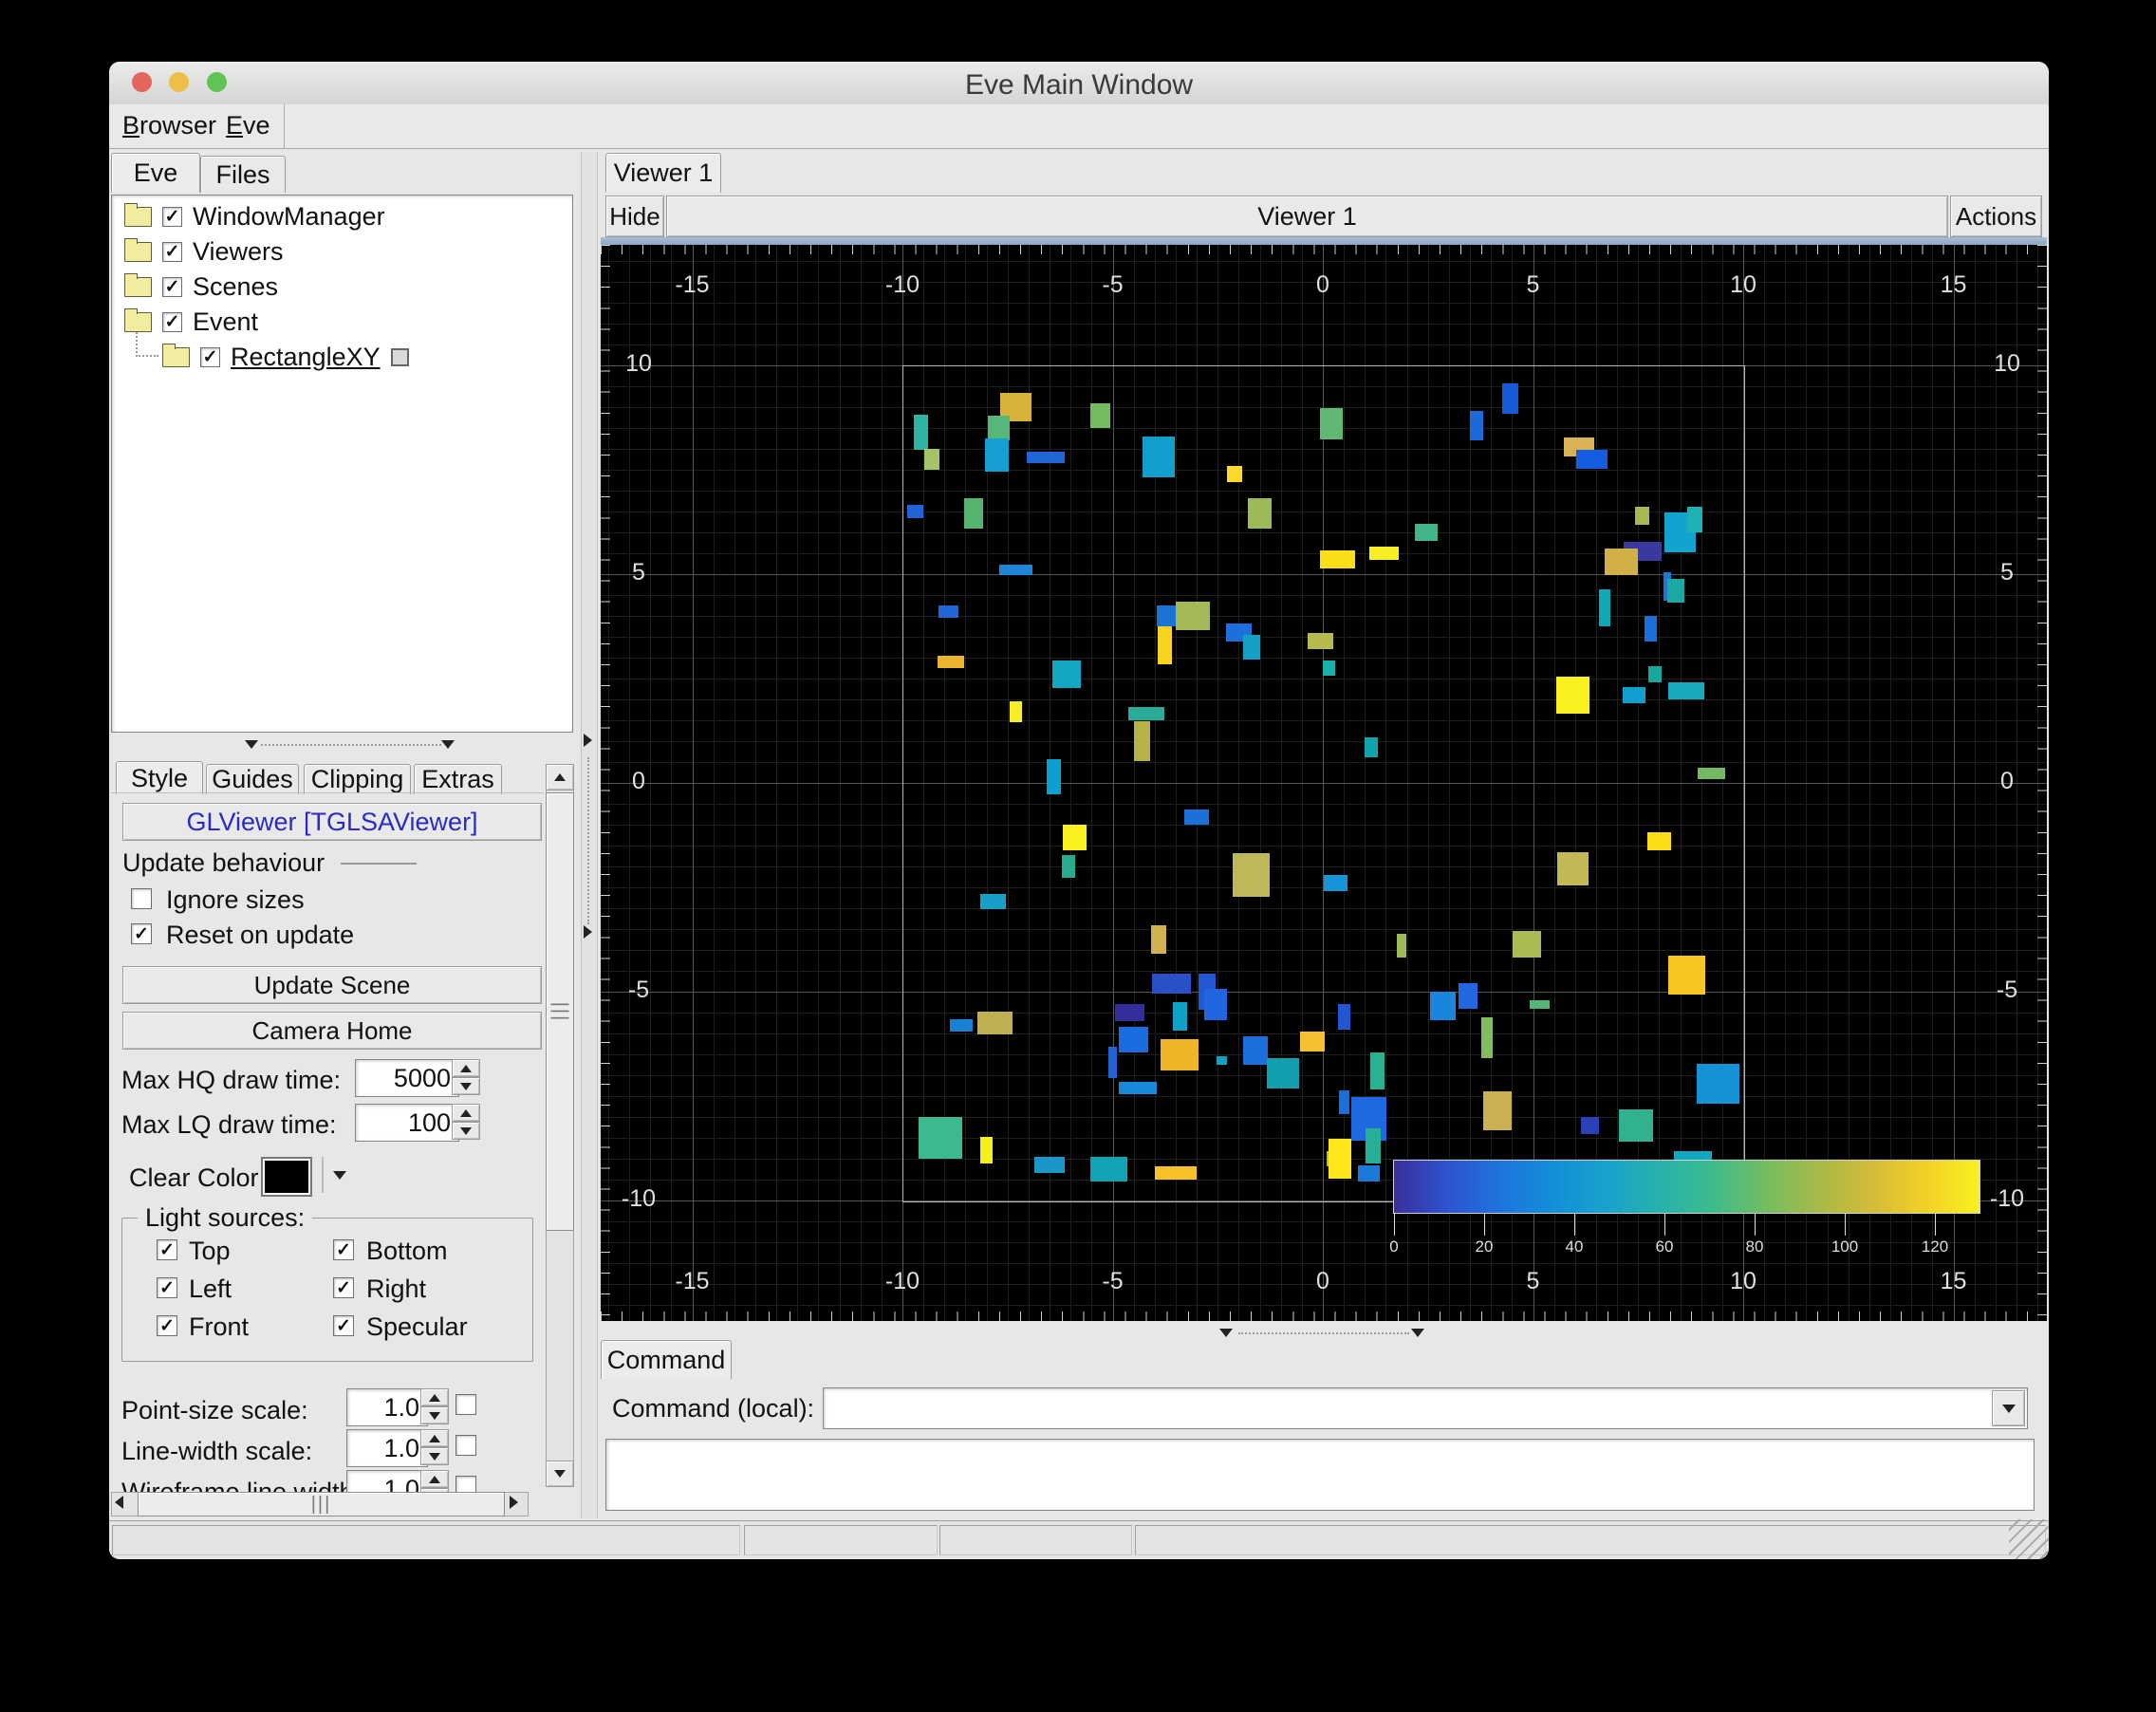 The image size is (2156, 1712). I want to click on resize-grip, so click(2029, 1539).